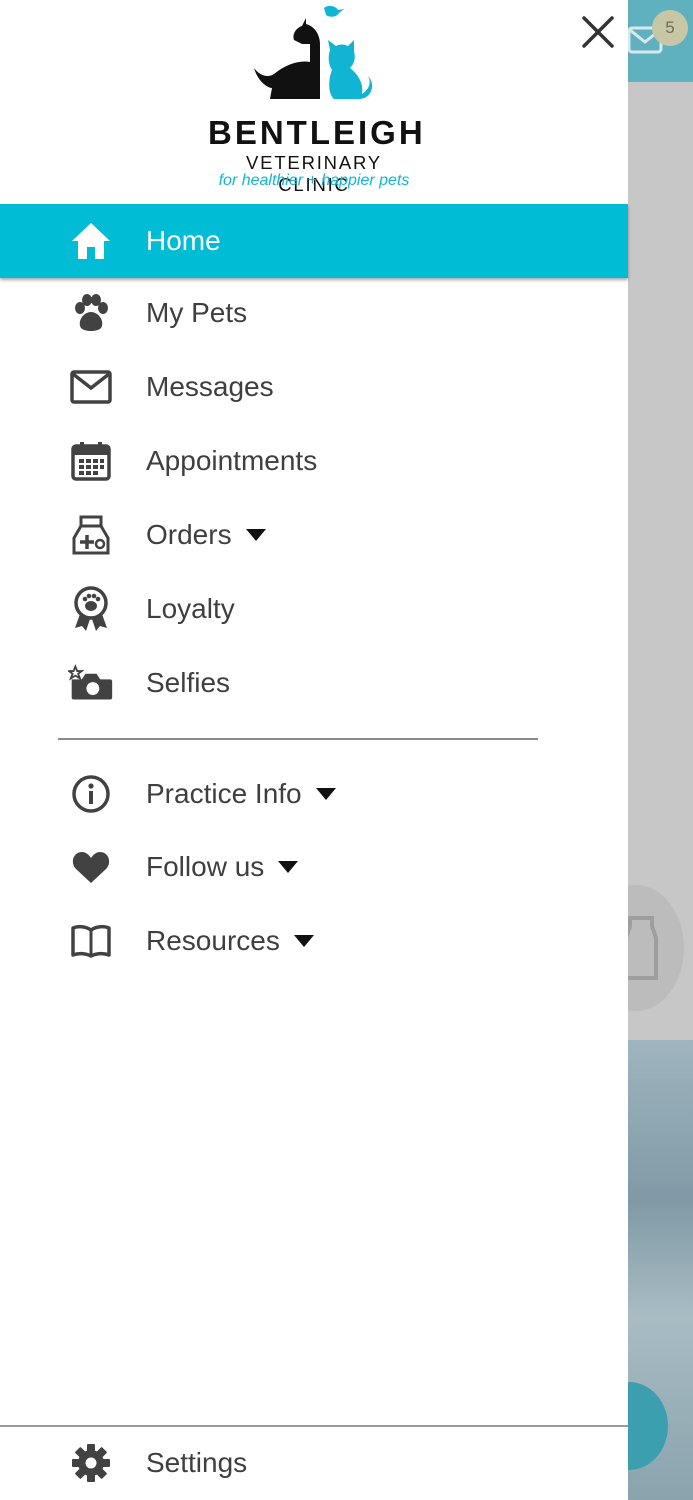 This screenshot has height=1500, width=693. Describe the element at coordinates (189, 534) in the screenshot. I see `orders-label-text: Orders` at that location.